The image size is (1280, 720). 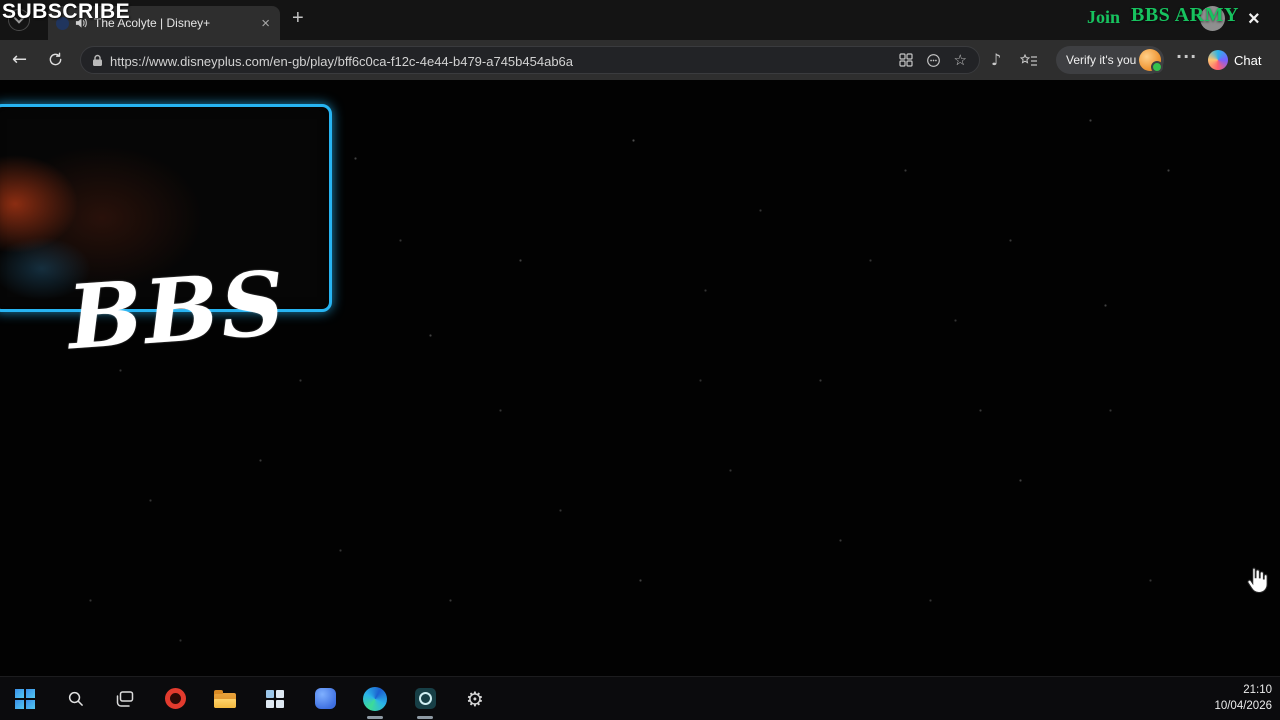 I want to click on windows-logo-icon, so click(x=25, y=698).